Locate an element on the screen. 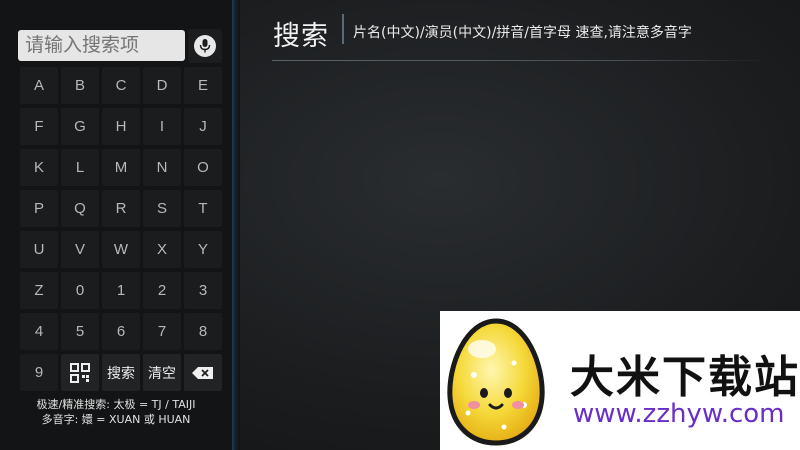 This screenshot has height=450, width=800. key: 8 is located at coordinates (203, 331).